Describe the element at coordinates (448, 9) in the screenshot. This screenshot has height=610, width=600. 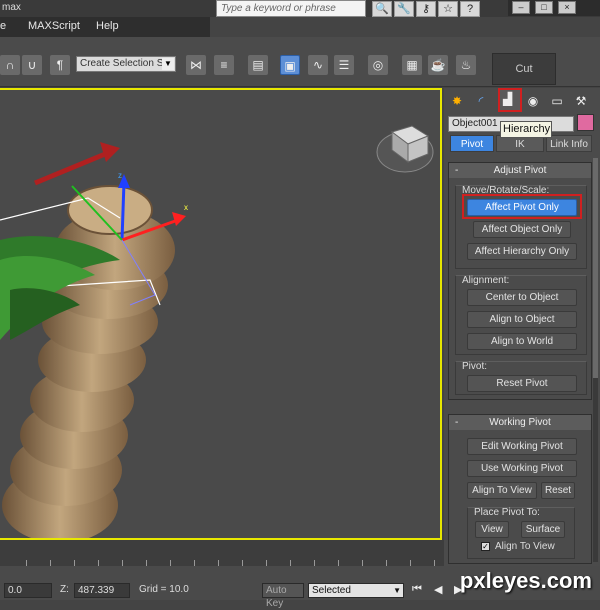
I see `star-icon: ☆` at that location.